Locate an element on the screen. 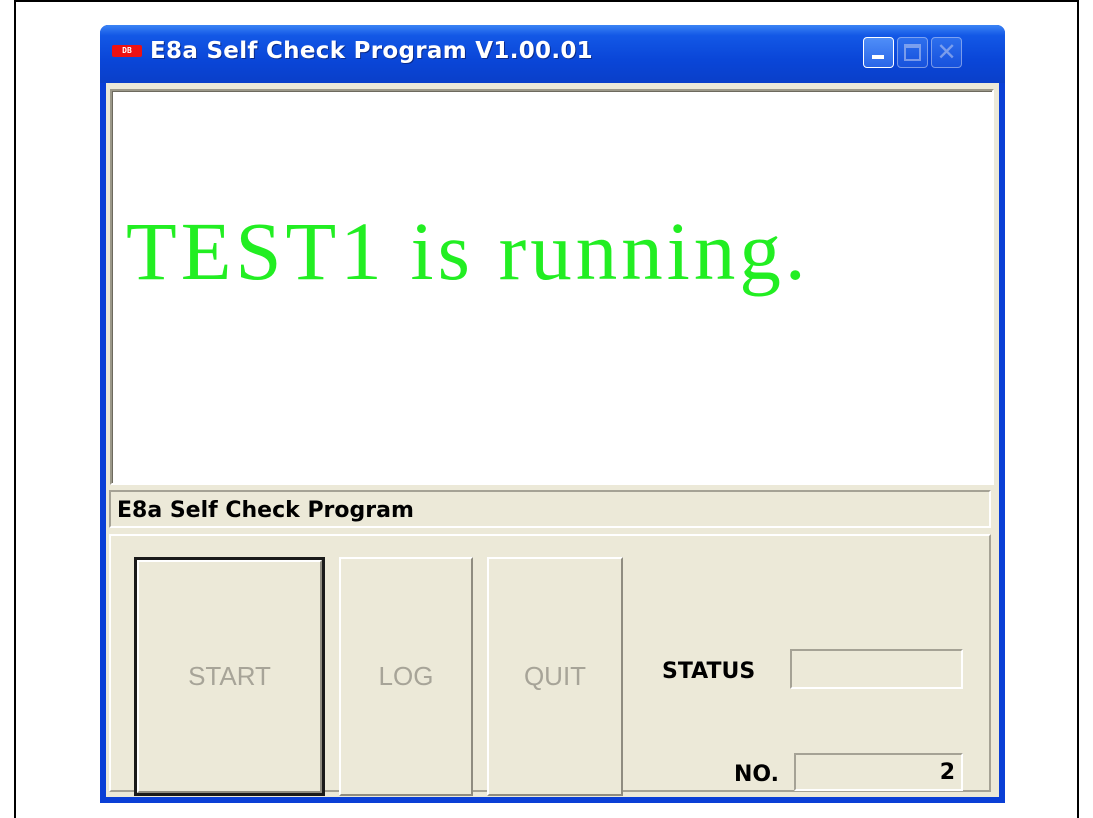  window-title: E8a Self Check Program V1.00.01 is located at coordinates (371, 51).